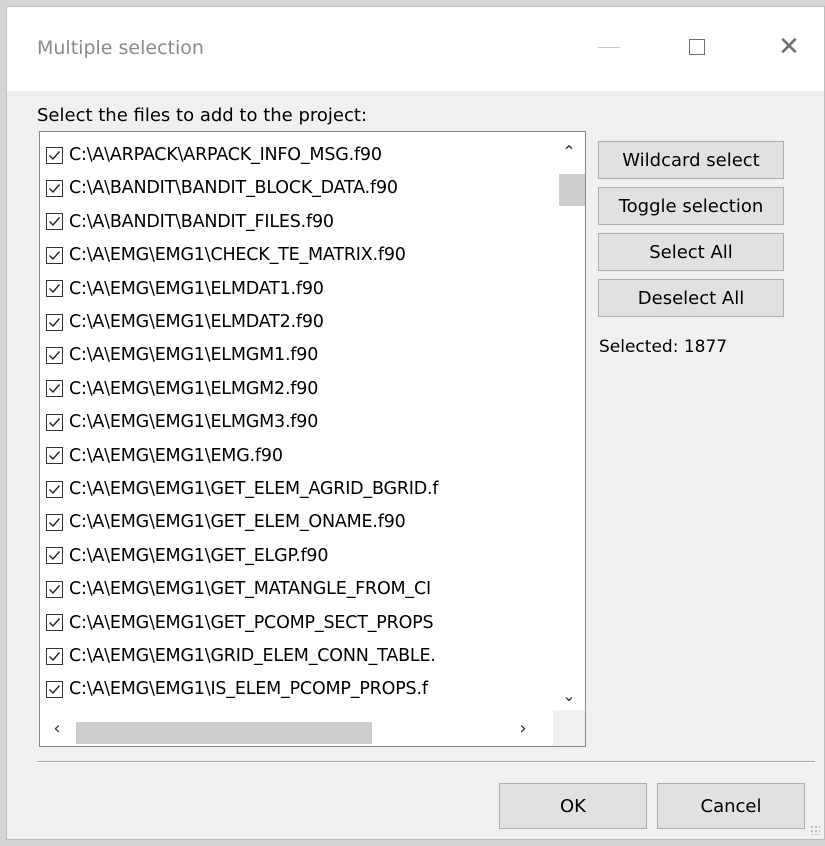 The width and height of the screenshot is (825, 846). I want to click on close-button: ✕, so click(789, 47).